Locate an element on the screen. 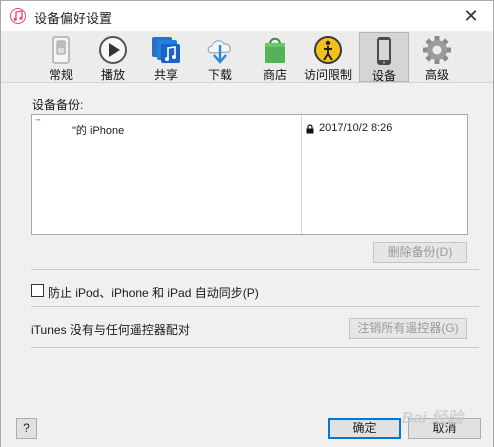 This screenshot has height=447, width=494. remote-pairing-status: iTunes 没有与任何遥控器配对 is located at coordinates (110, 330).